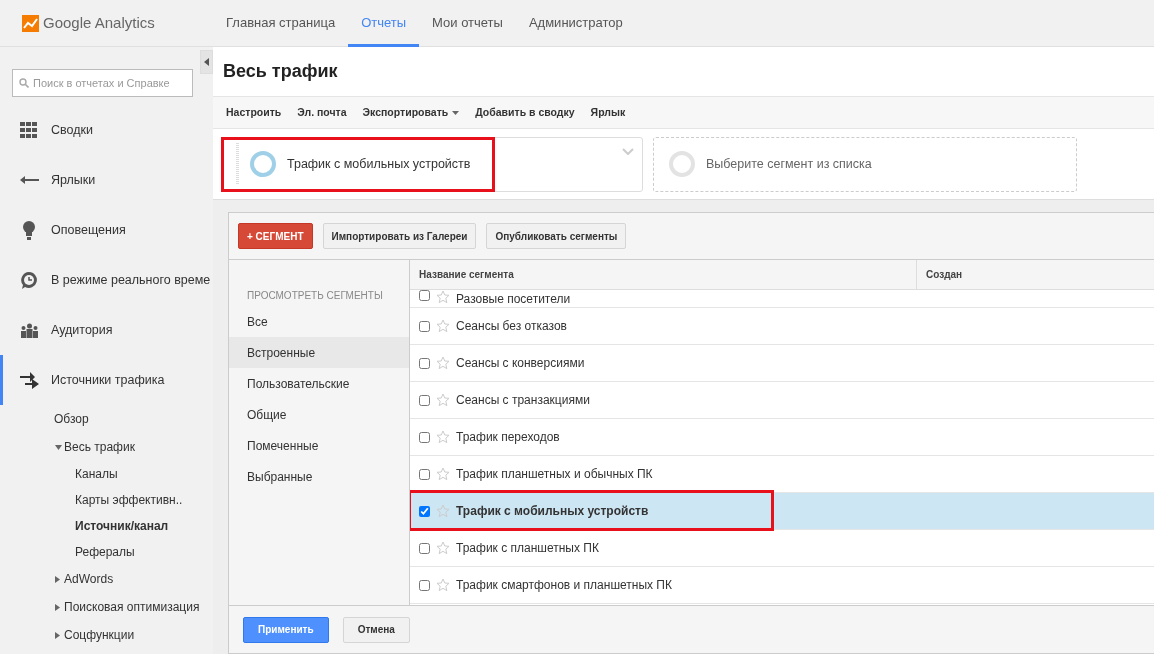  What do you see at coordinates (523, 400) in the screenshot?
I see `segment-name: Сеансы с транзакциями` at bounding box center [523, 400].